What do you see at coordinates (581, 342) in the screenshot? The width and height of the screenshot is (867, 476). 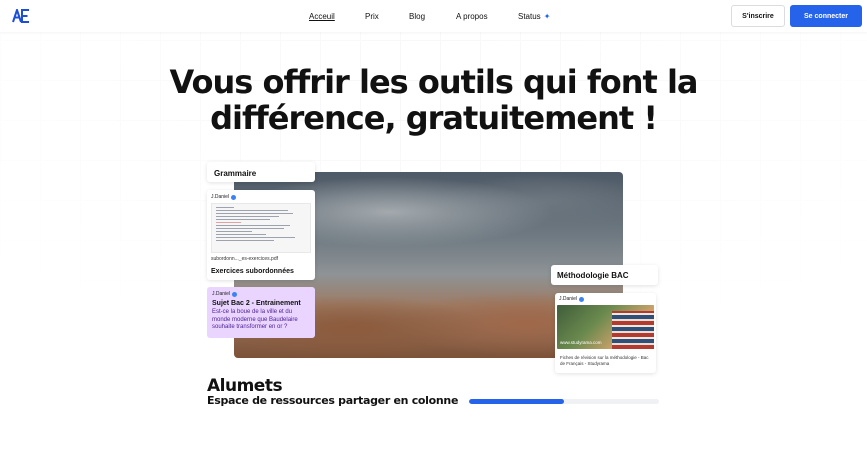 I see `thumbnail-watermark: www.studyrama.com` at bounding box center [581, 342].